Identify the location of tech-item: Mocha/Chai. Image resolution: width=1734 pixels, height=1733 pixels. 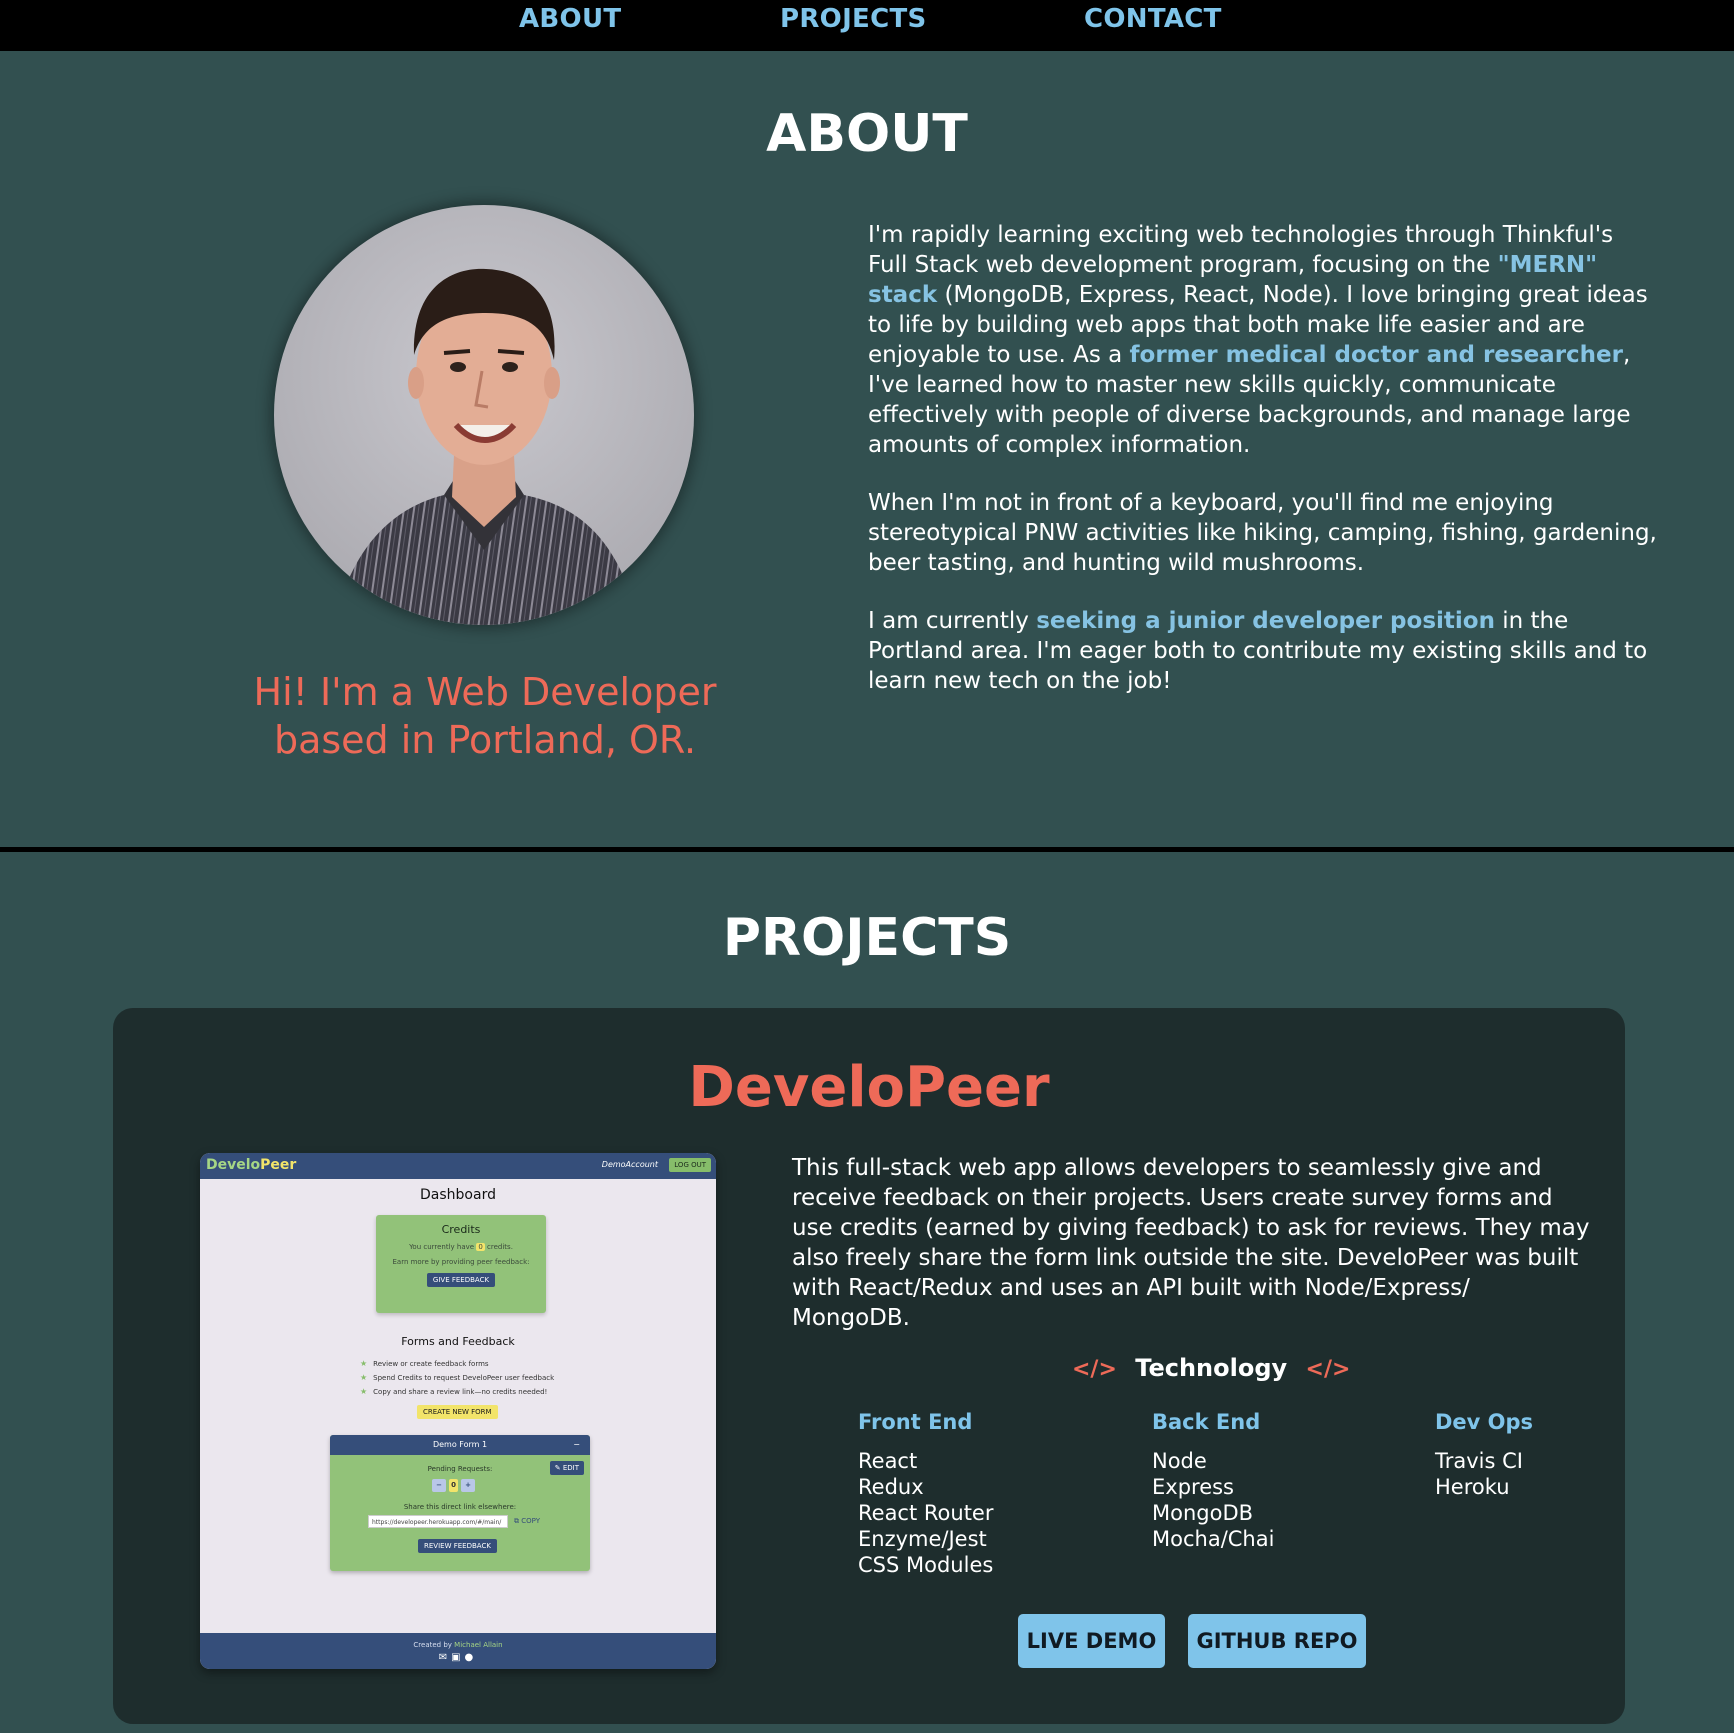
(1213, 1539).